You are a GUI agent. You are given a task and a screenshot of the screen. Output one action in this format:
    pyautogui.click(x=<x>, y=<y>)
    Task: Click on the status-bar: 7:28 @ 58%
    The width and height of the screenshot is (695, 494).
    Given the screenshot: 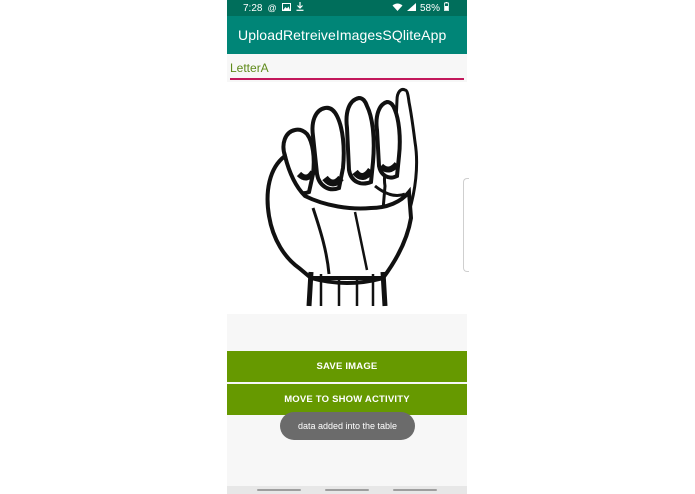 What is the action you would take?
    pyautogui.click(x=347, y=8)
    